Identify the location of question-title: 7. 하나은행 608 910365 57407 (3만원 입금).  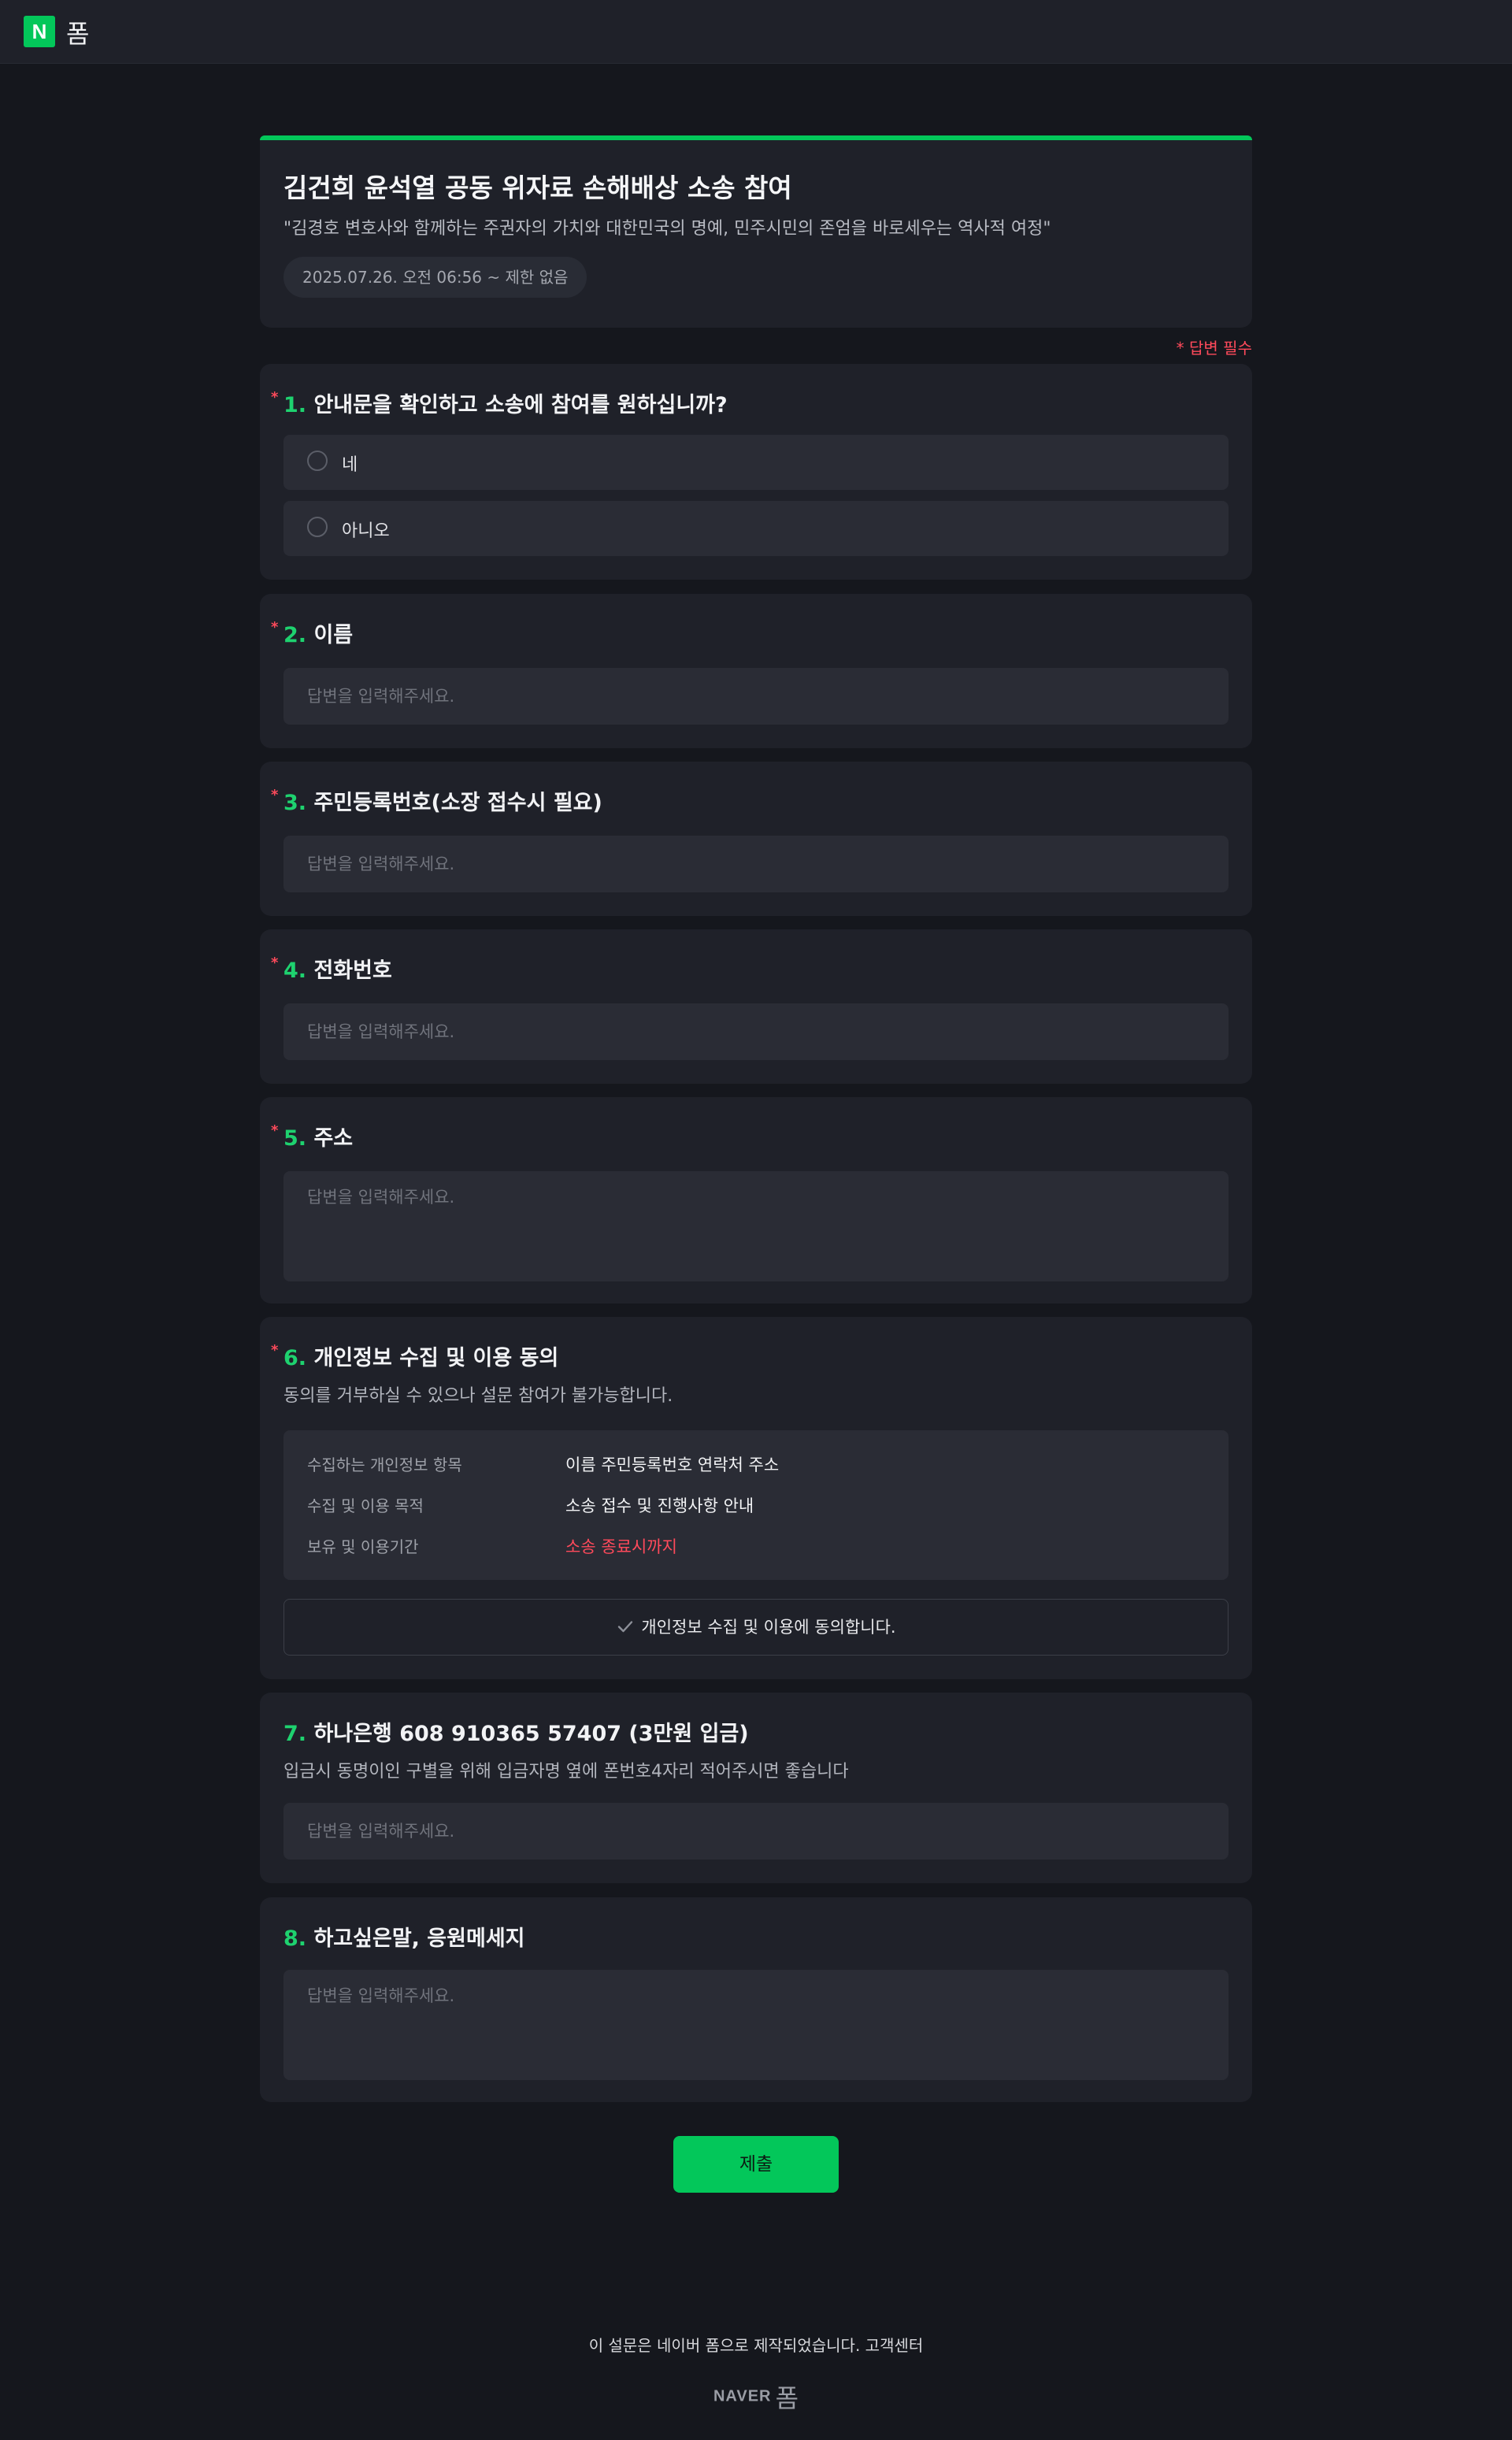
(516, 1731).